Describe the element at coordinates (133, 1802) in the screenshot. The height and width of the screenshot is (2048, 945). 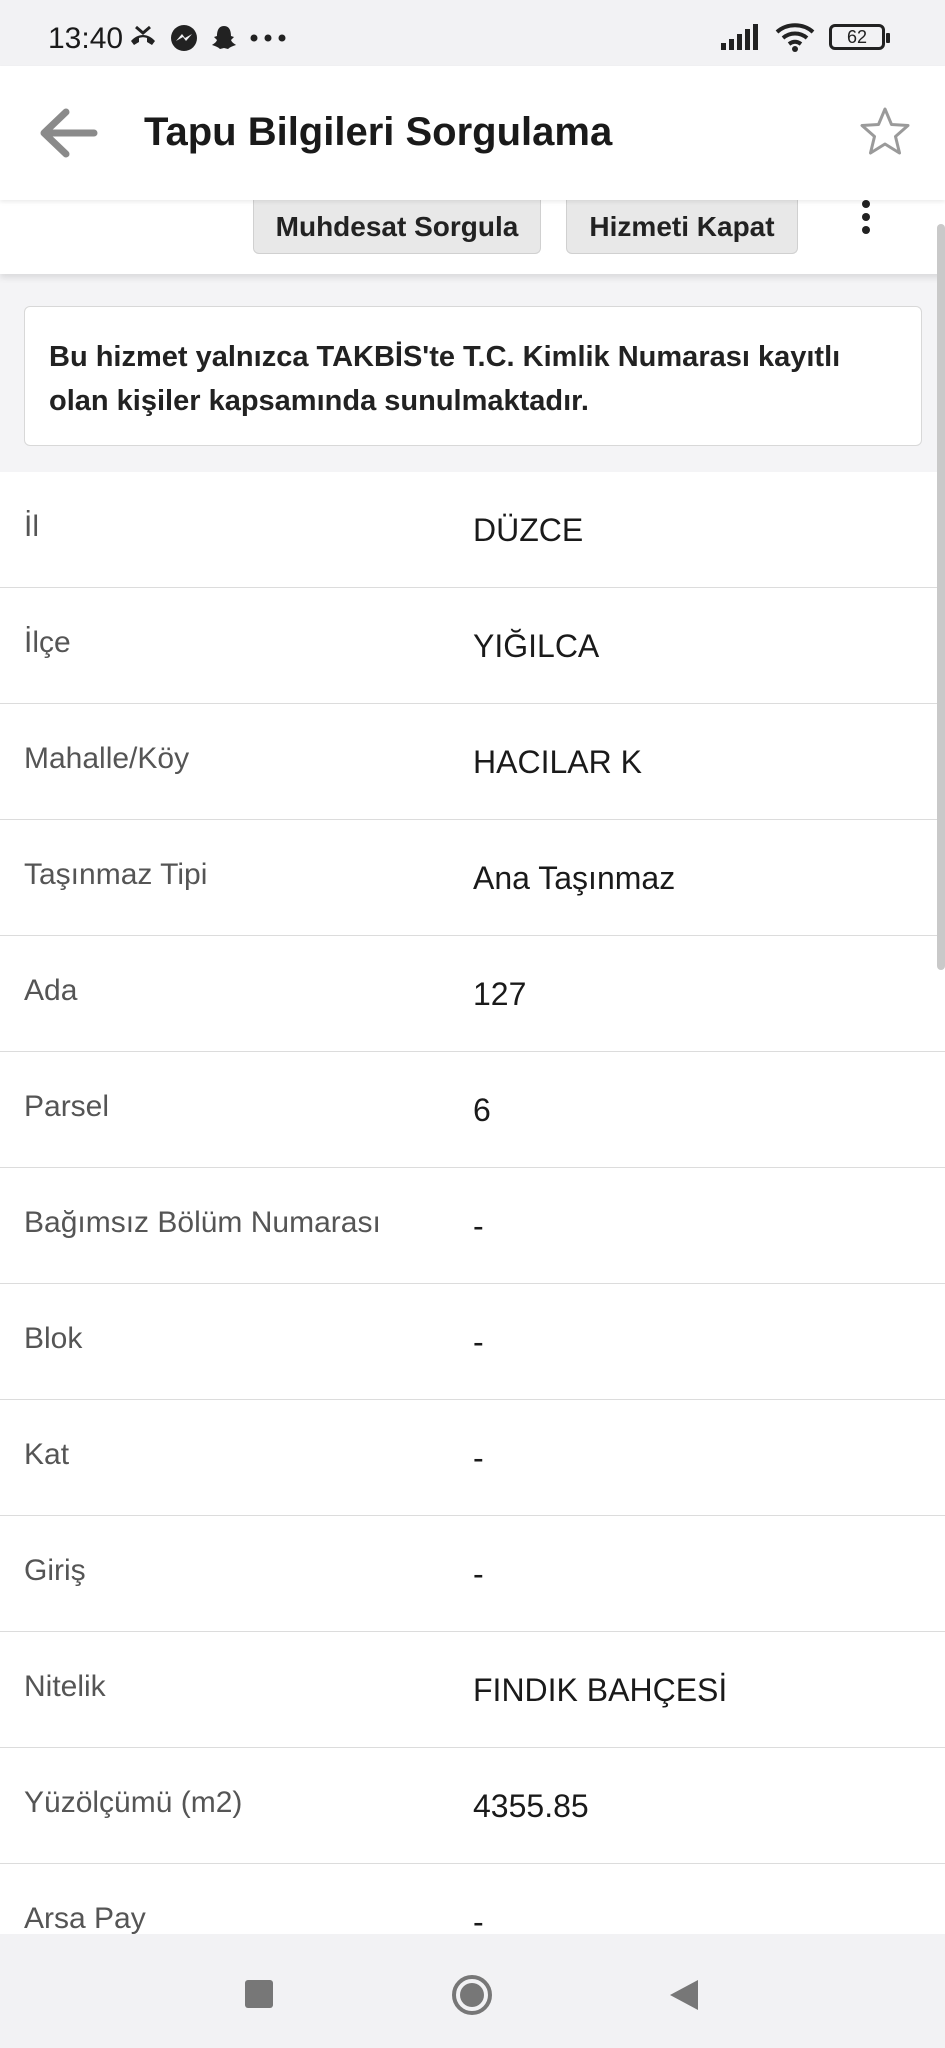
I see `info-label: Yüzölçümü (m2)` at that location.